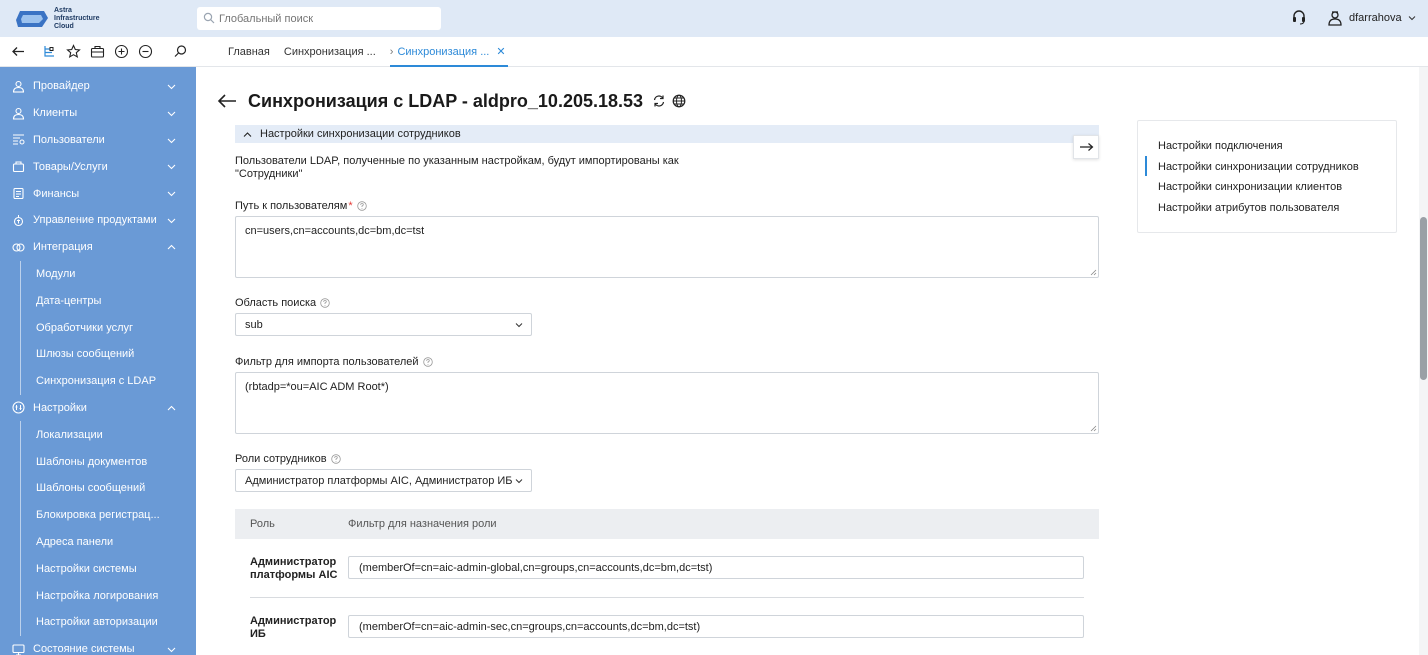 This screenshot has height=655, width=1428. What do you see at coordinates (1248, 208) in the screenshot?
I see `toc-item-user-attributes: Настройки атрибутов пользователя` at bounding box center [1248, 208].